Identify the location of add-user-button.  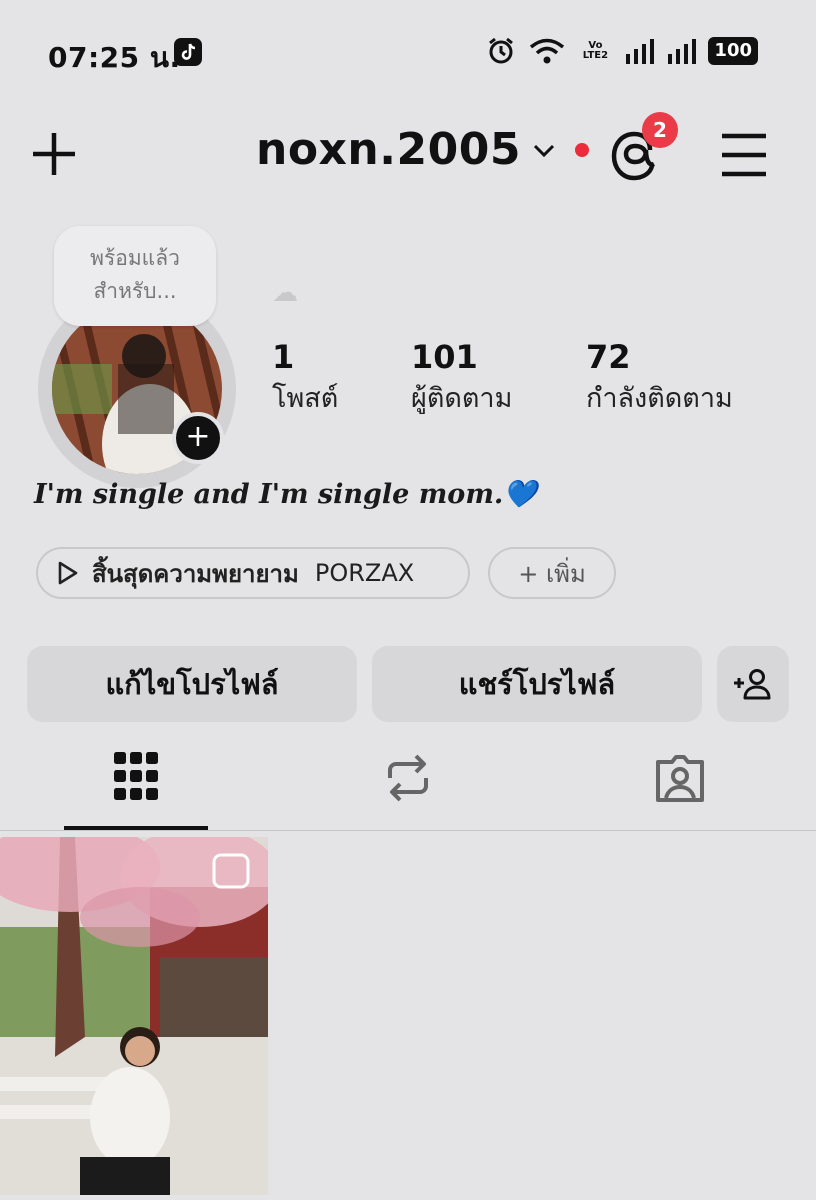
(753, 684).